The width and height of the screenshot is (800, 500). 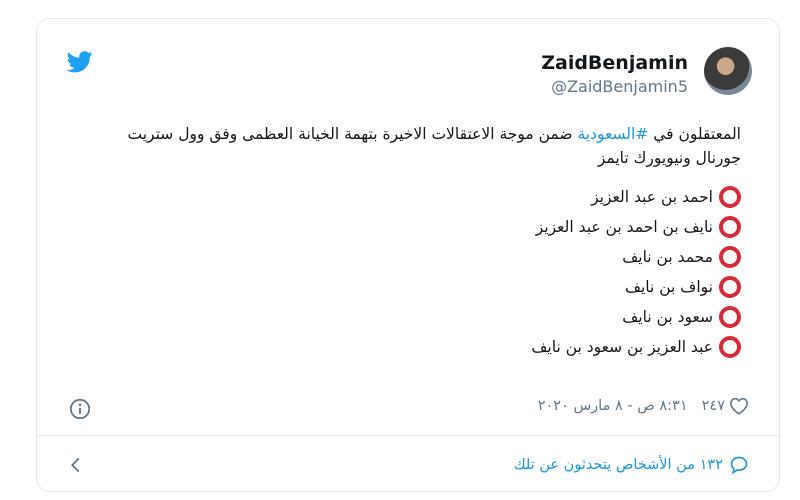 I want to click on tweet-meta: ٢٤٧ ٨:٣١ ص - ٨ مارس ٢٠٢٠, so click(x=643, y=406).